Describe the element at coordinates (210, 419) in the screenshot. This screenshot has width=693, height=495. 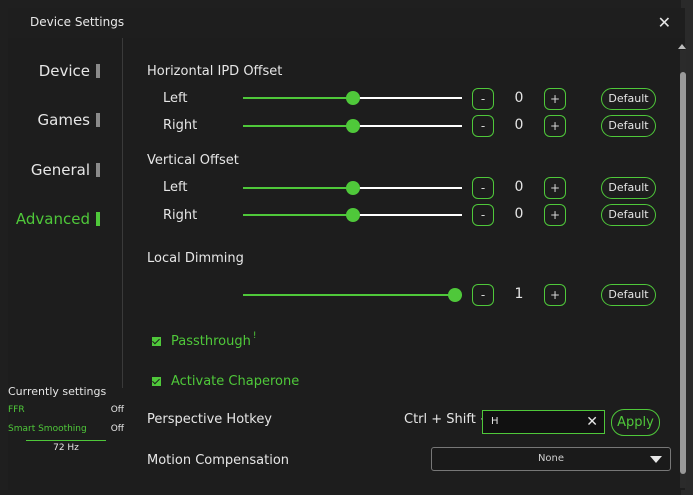
I see `perspective-hotkey-label: Perspective Hotkey` at that location.